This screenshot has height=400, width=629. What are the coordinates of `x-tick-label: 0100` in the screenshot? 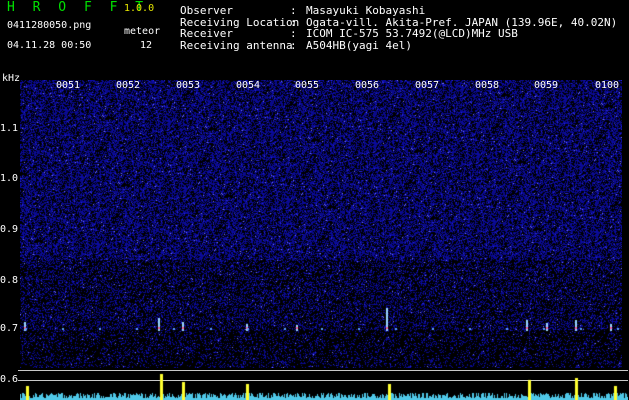 It's located at (607, 85).